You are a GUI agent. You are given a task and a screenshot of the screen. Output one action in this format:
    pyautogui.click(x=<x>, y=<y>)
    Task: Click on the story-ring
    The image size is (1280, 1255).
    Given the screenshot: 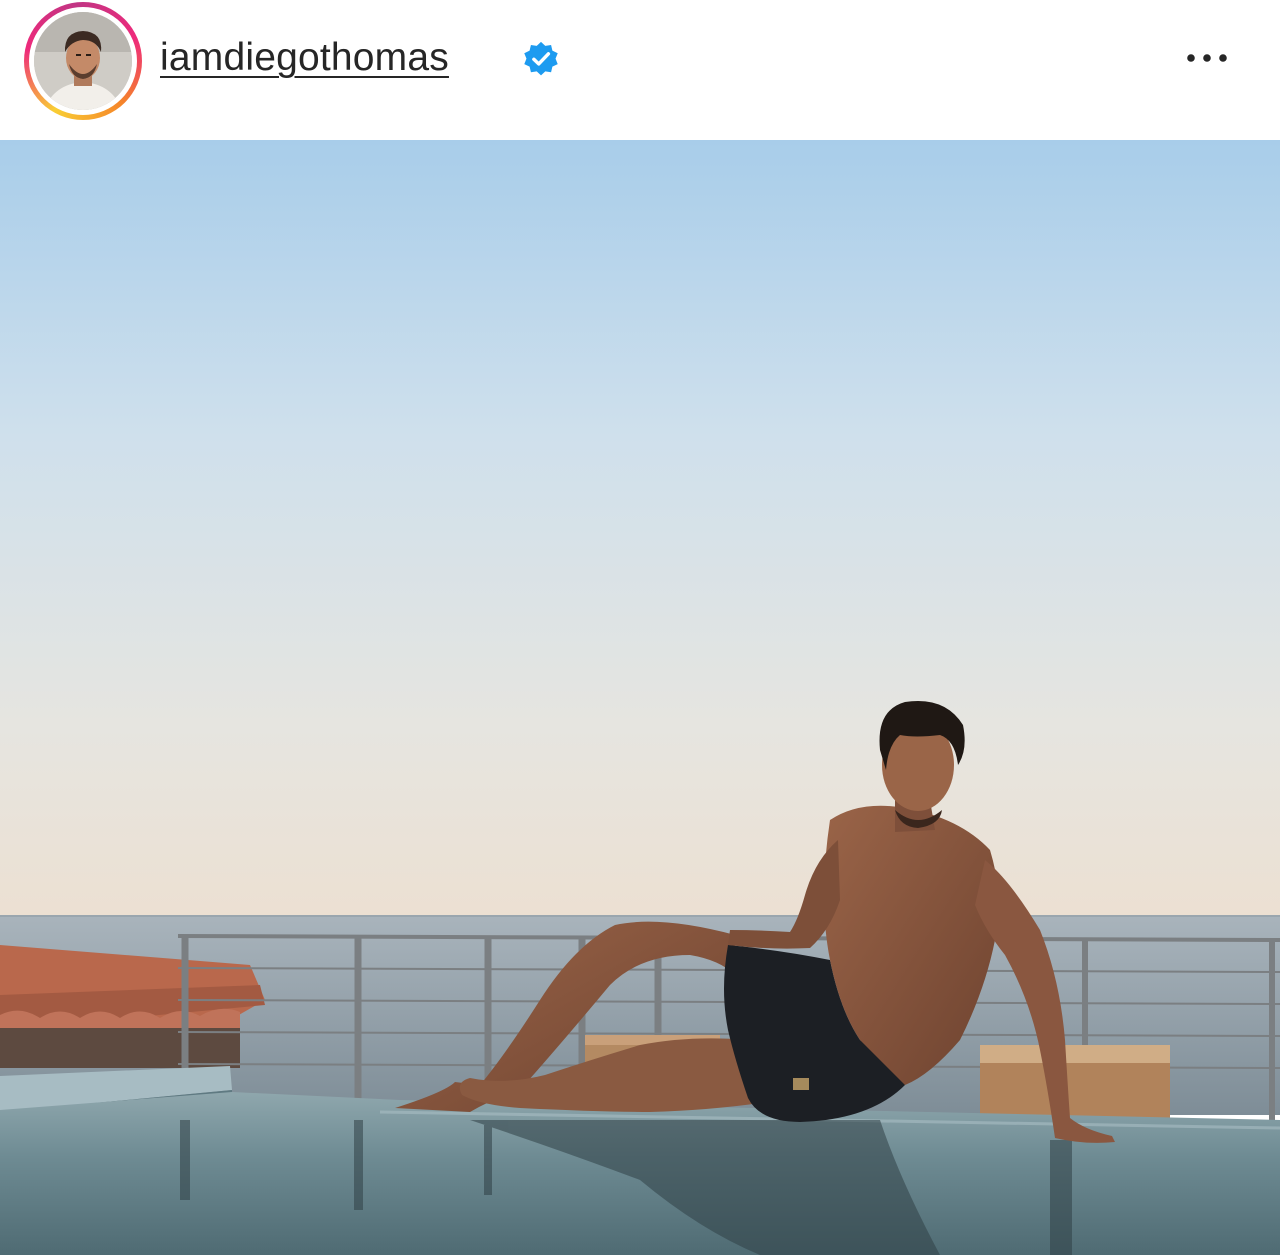 What is the action you would take?
    pyautogui.click(x=83, y=61)
    